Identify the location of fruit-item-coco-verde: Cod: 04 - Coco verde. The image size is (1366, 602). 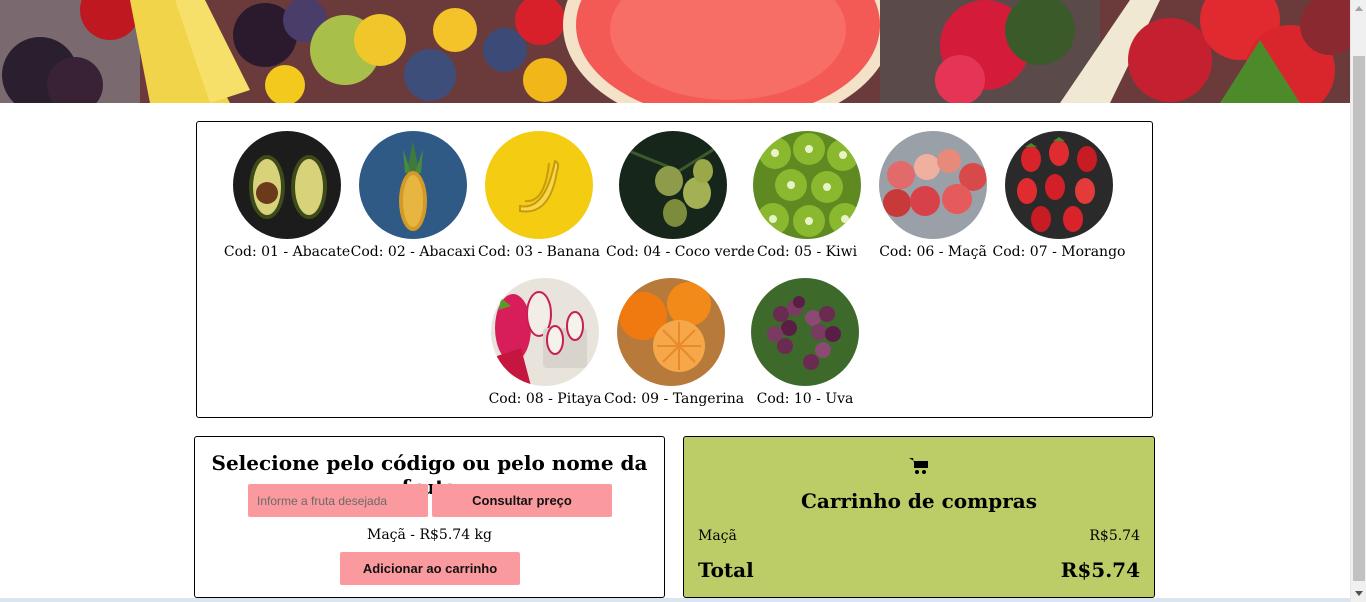
(680, 196).